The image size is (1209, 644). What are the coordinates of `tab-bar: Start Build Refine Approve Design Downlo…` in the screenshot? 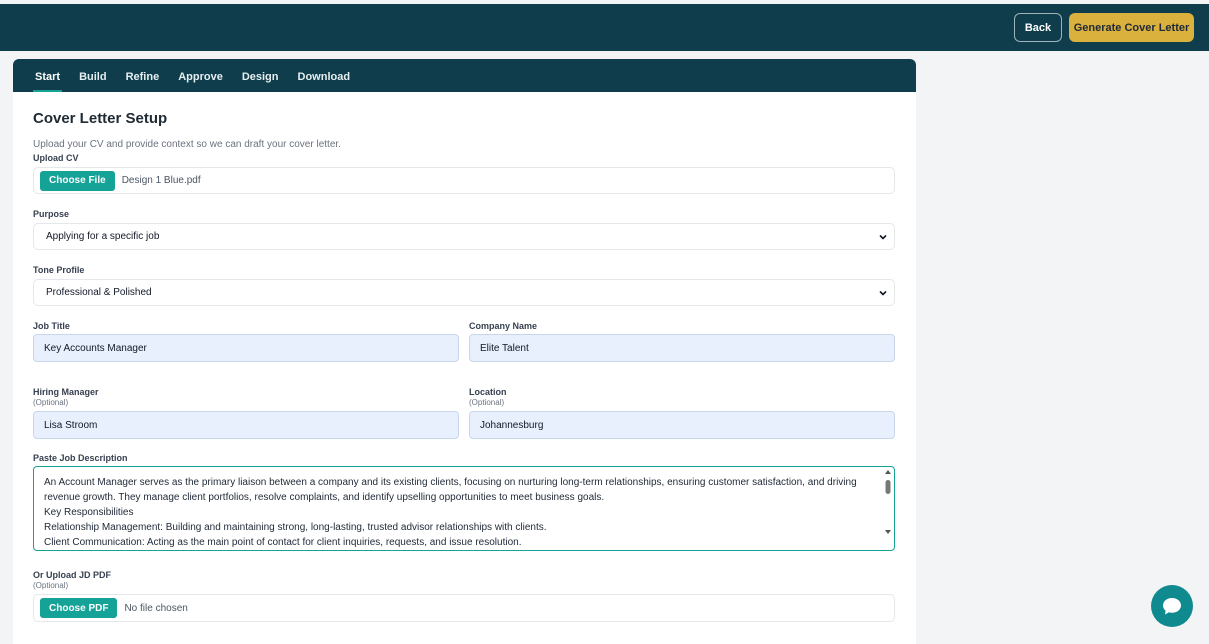 It's located at (464, 75).